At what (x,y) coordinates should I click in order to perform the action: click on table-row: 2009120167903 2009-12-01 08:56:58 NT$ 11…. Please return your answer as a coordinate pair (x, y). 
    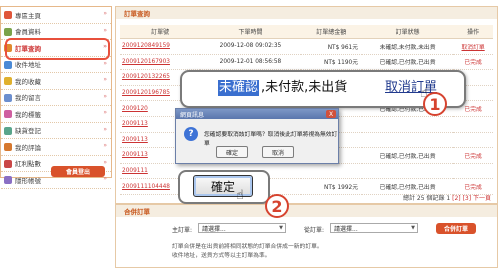
    Looking at the image, I should click on (306, 62).